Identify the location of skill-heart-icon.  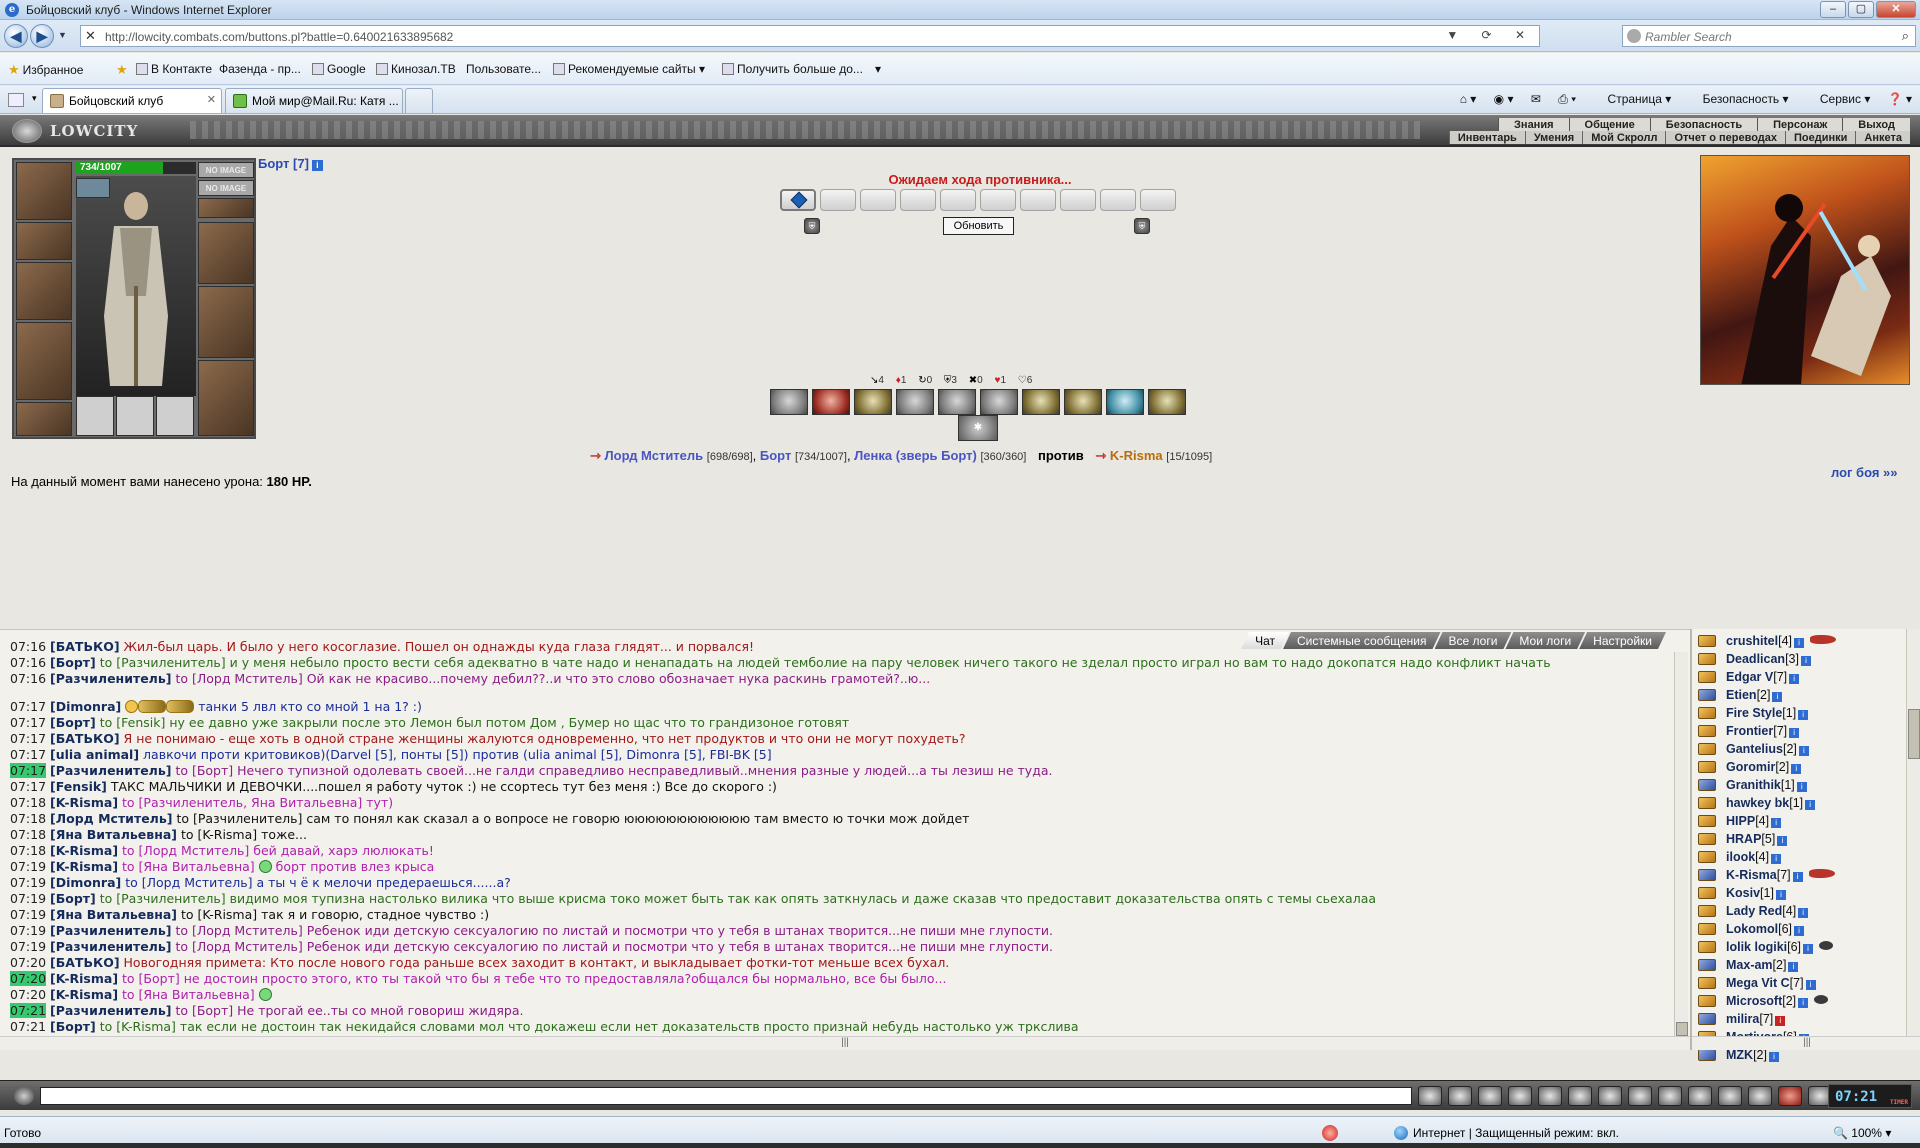
(915, 402).